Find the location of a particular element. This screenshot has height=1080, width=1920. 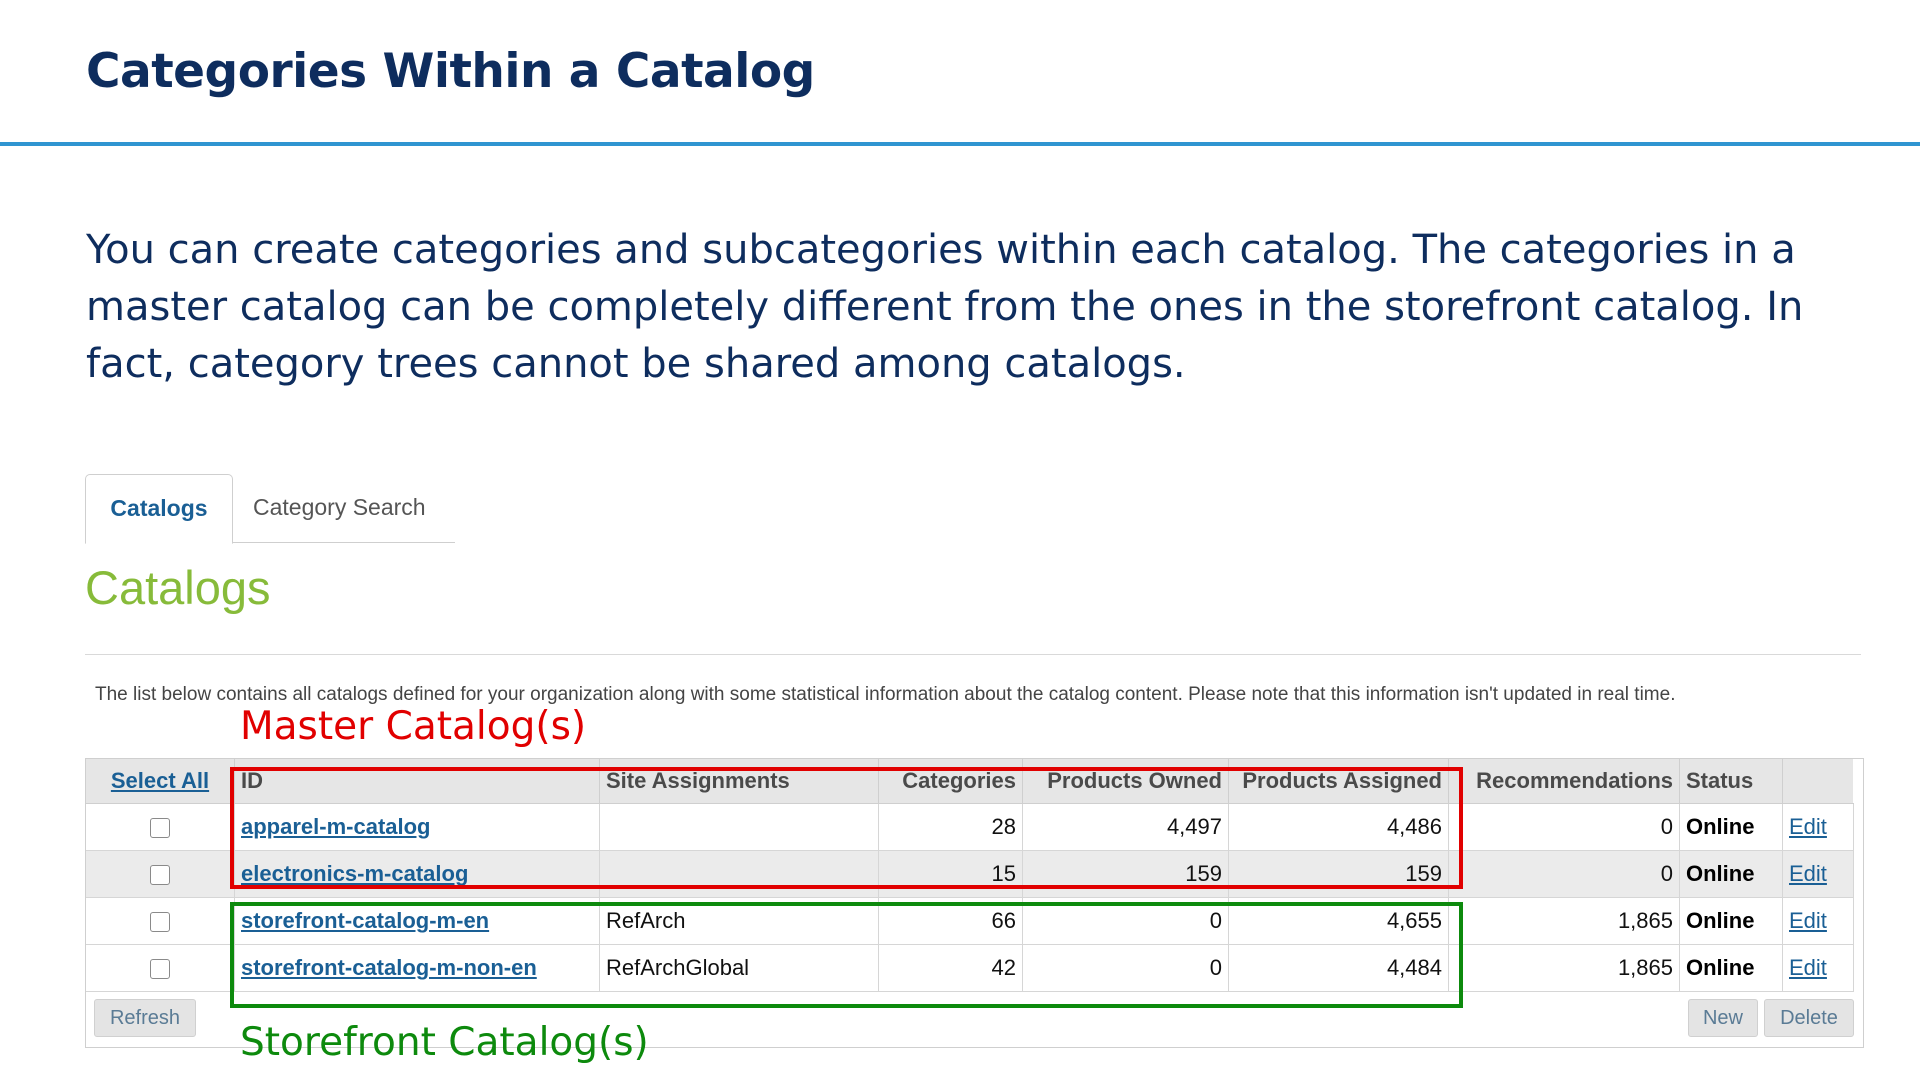

column-header-products-owned: Products Owned is located at coordinates (1125, 781).